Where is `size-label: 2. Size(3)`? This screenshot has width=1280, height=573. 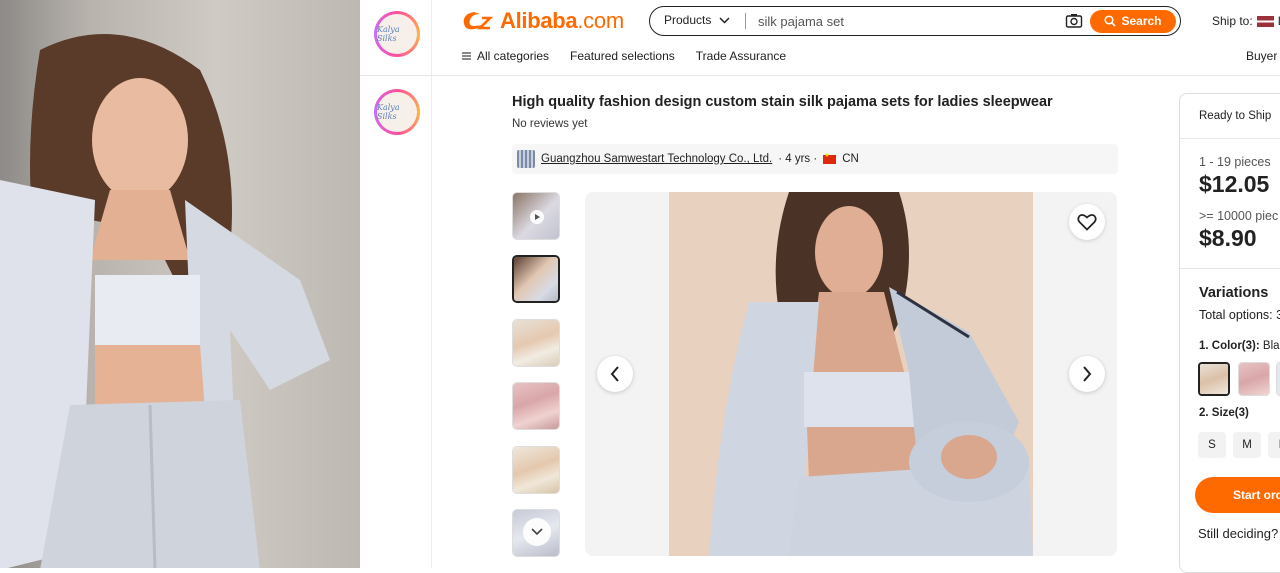
size-label: 2. Size(3) is located at coordinates (1224, 413).